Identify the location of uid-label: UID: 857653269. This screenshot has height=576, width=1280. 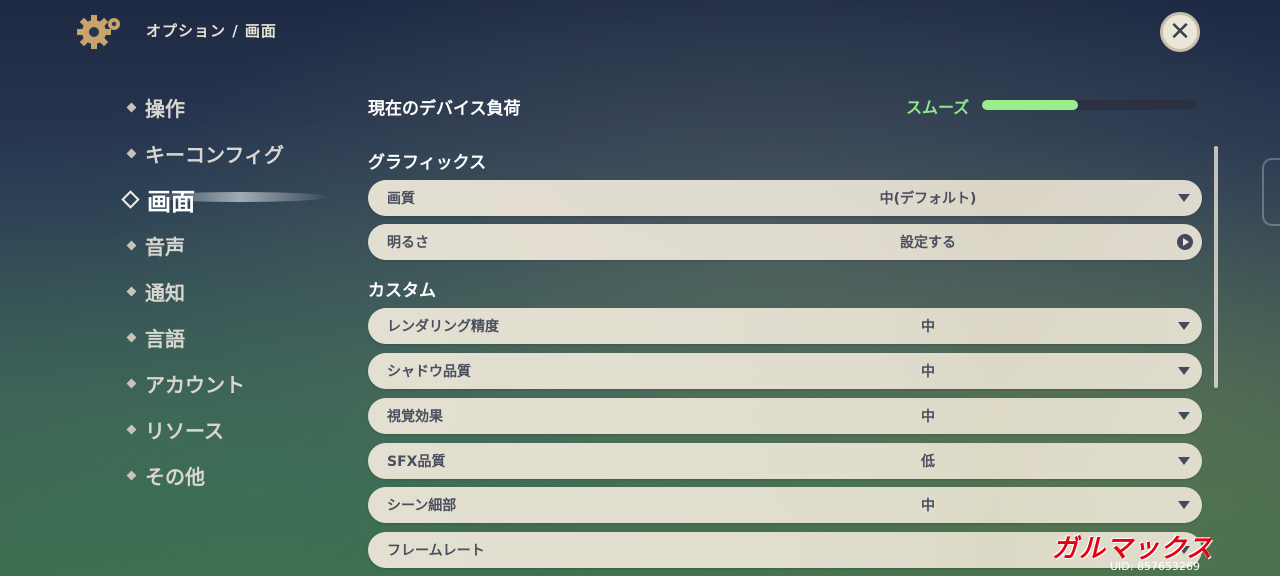
(1155, 566).